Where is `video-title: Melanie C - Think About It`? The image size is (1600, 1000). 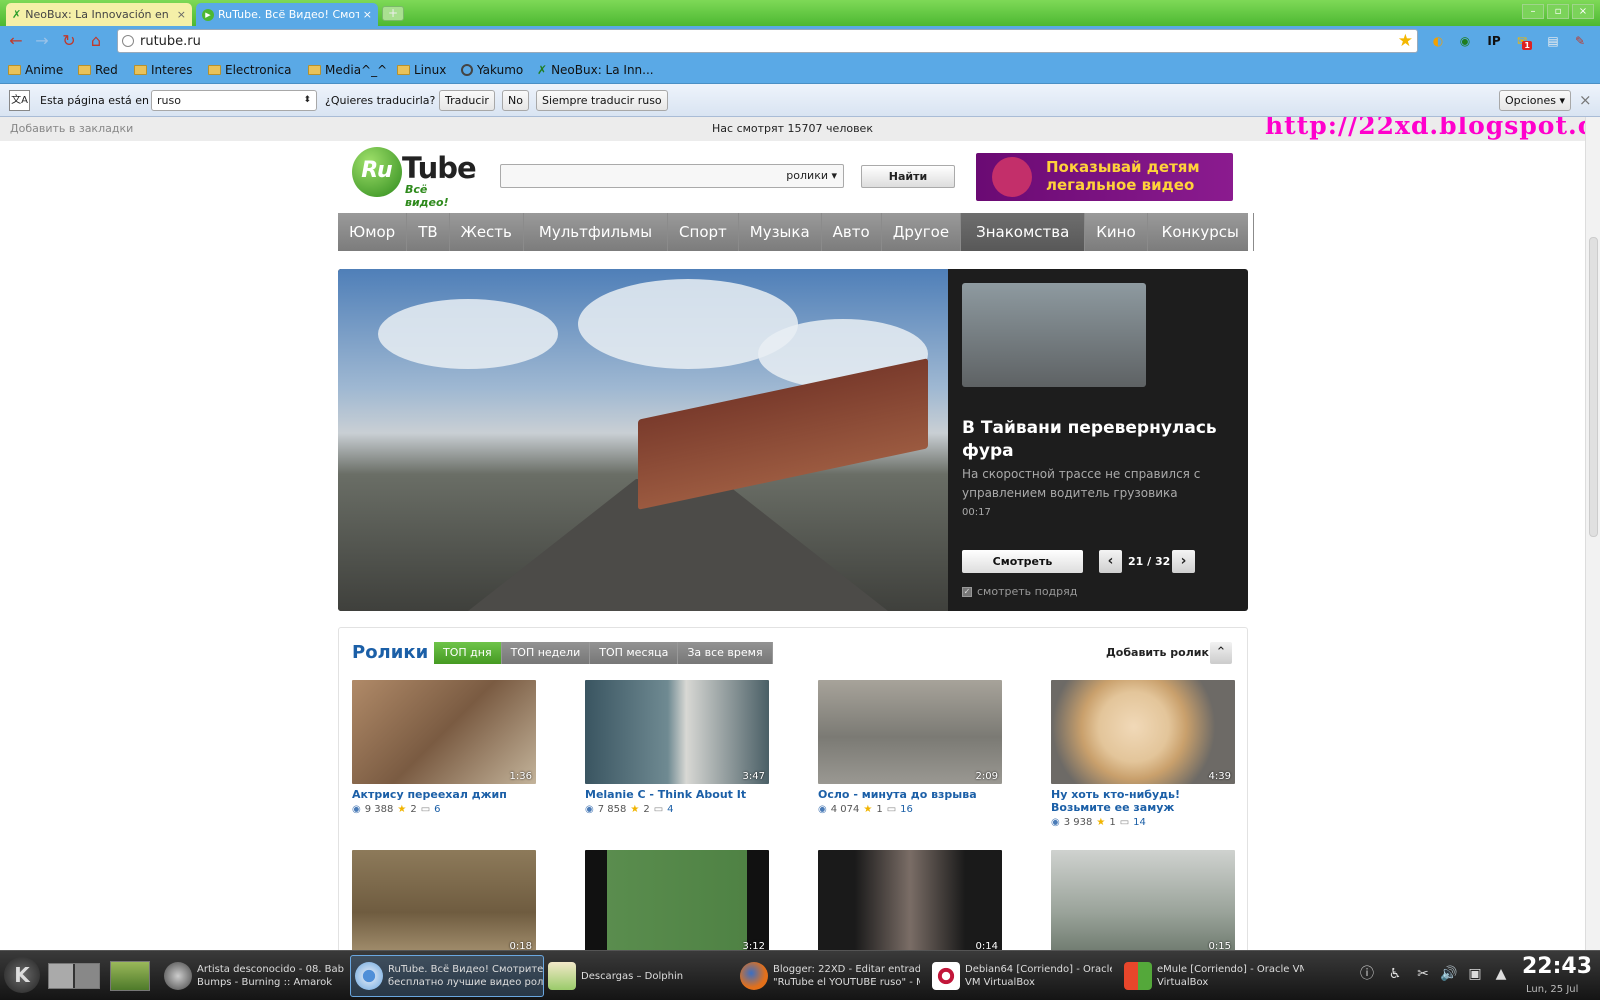 video-title: Melanie C - Think About It is located at coordinates (677, 794).